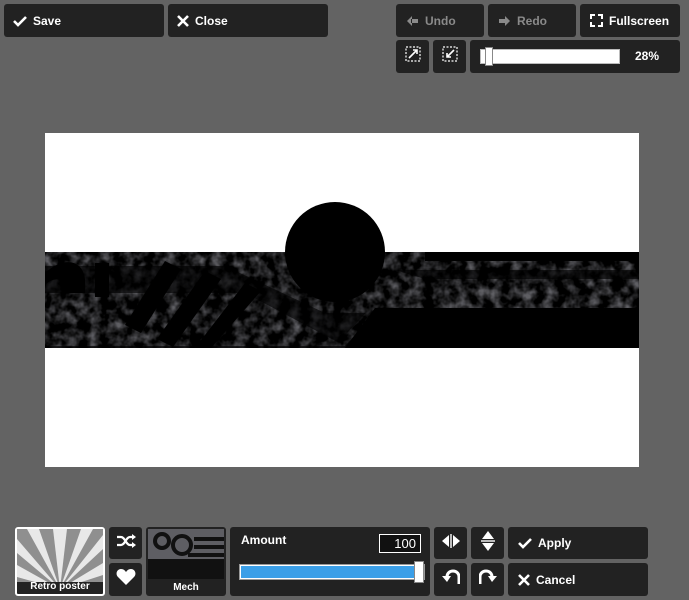 The height and width of the screenshot is (600, 689). I want to click on flip-horizontal-icon, so click(451, 543).